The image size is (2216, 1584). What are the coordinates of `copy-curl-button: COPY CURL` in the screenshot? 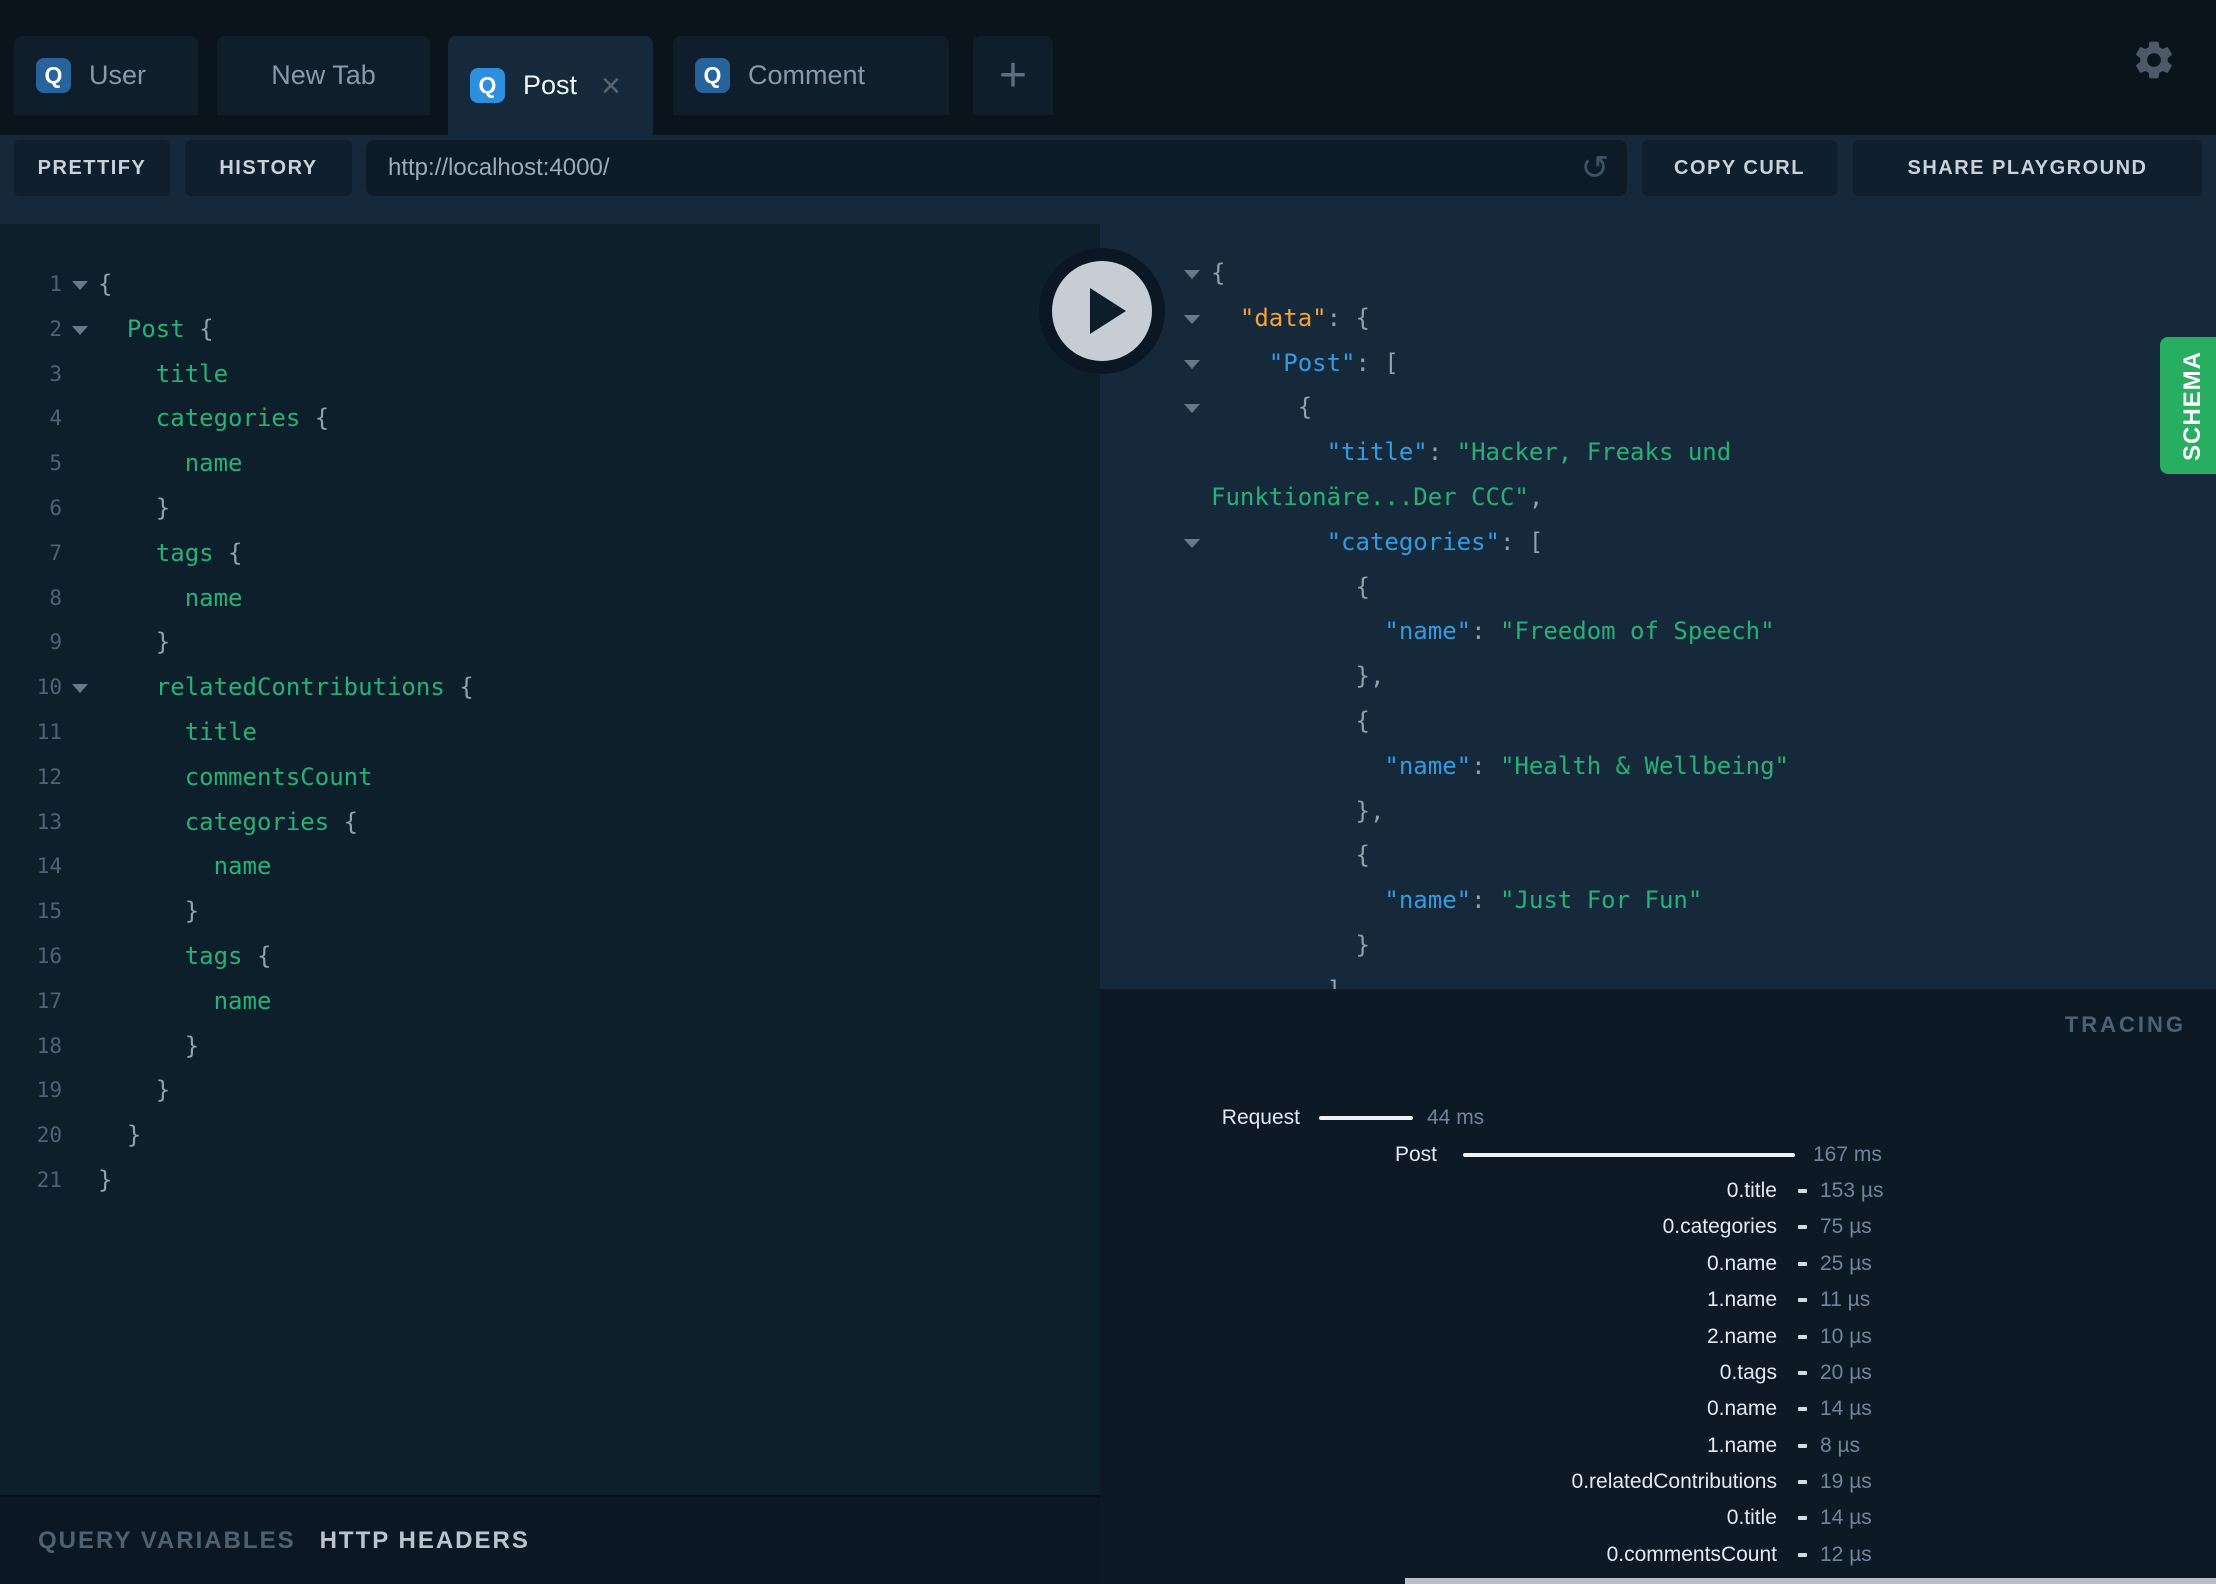 It's located at (1739, 168).